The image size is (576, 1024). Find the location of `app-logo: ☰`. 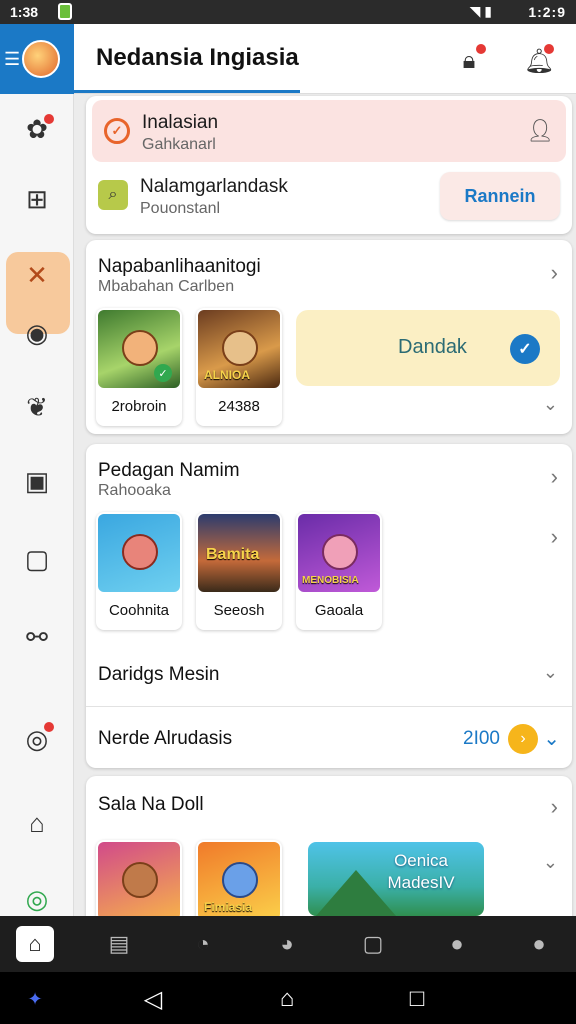

app-logo: ☰ is located at coordinates (37, 59).